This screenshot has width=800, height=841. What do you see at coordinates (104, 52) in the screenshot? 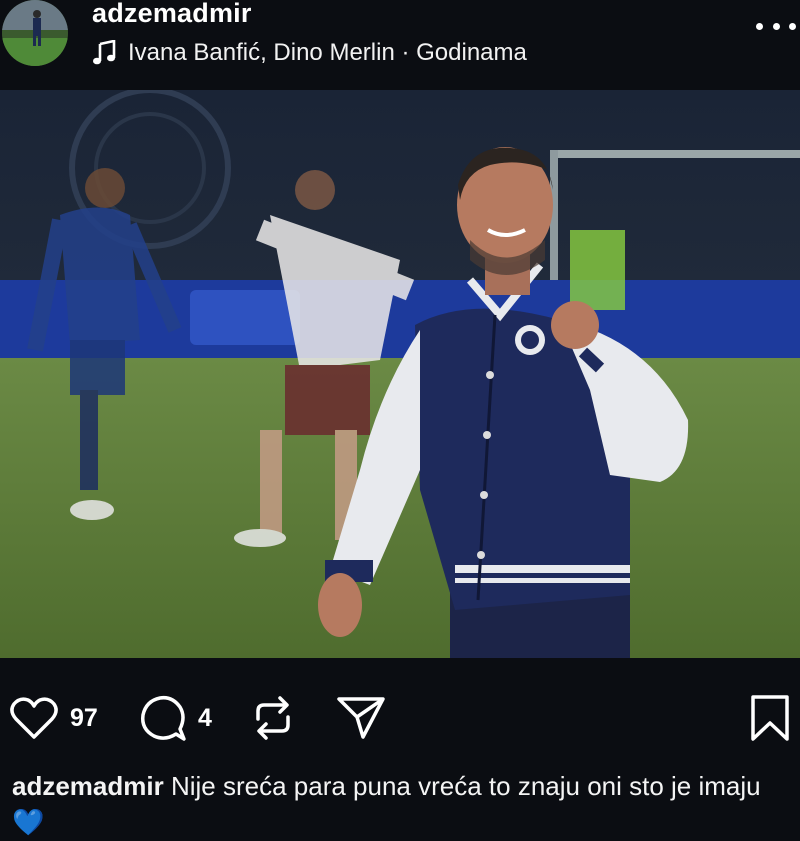
I see `music-note-icon` at bounding box center [104, 52].